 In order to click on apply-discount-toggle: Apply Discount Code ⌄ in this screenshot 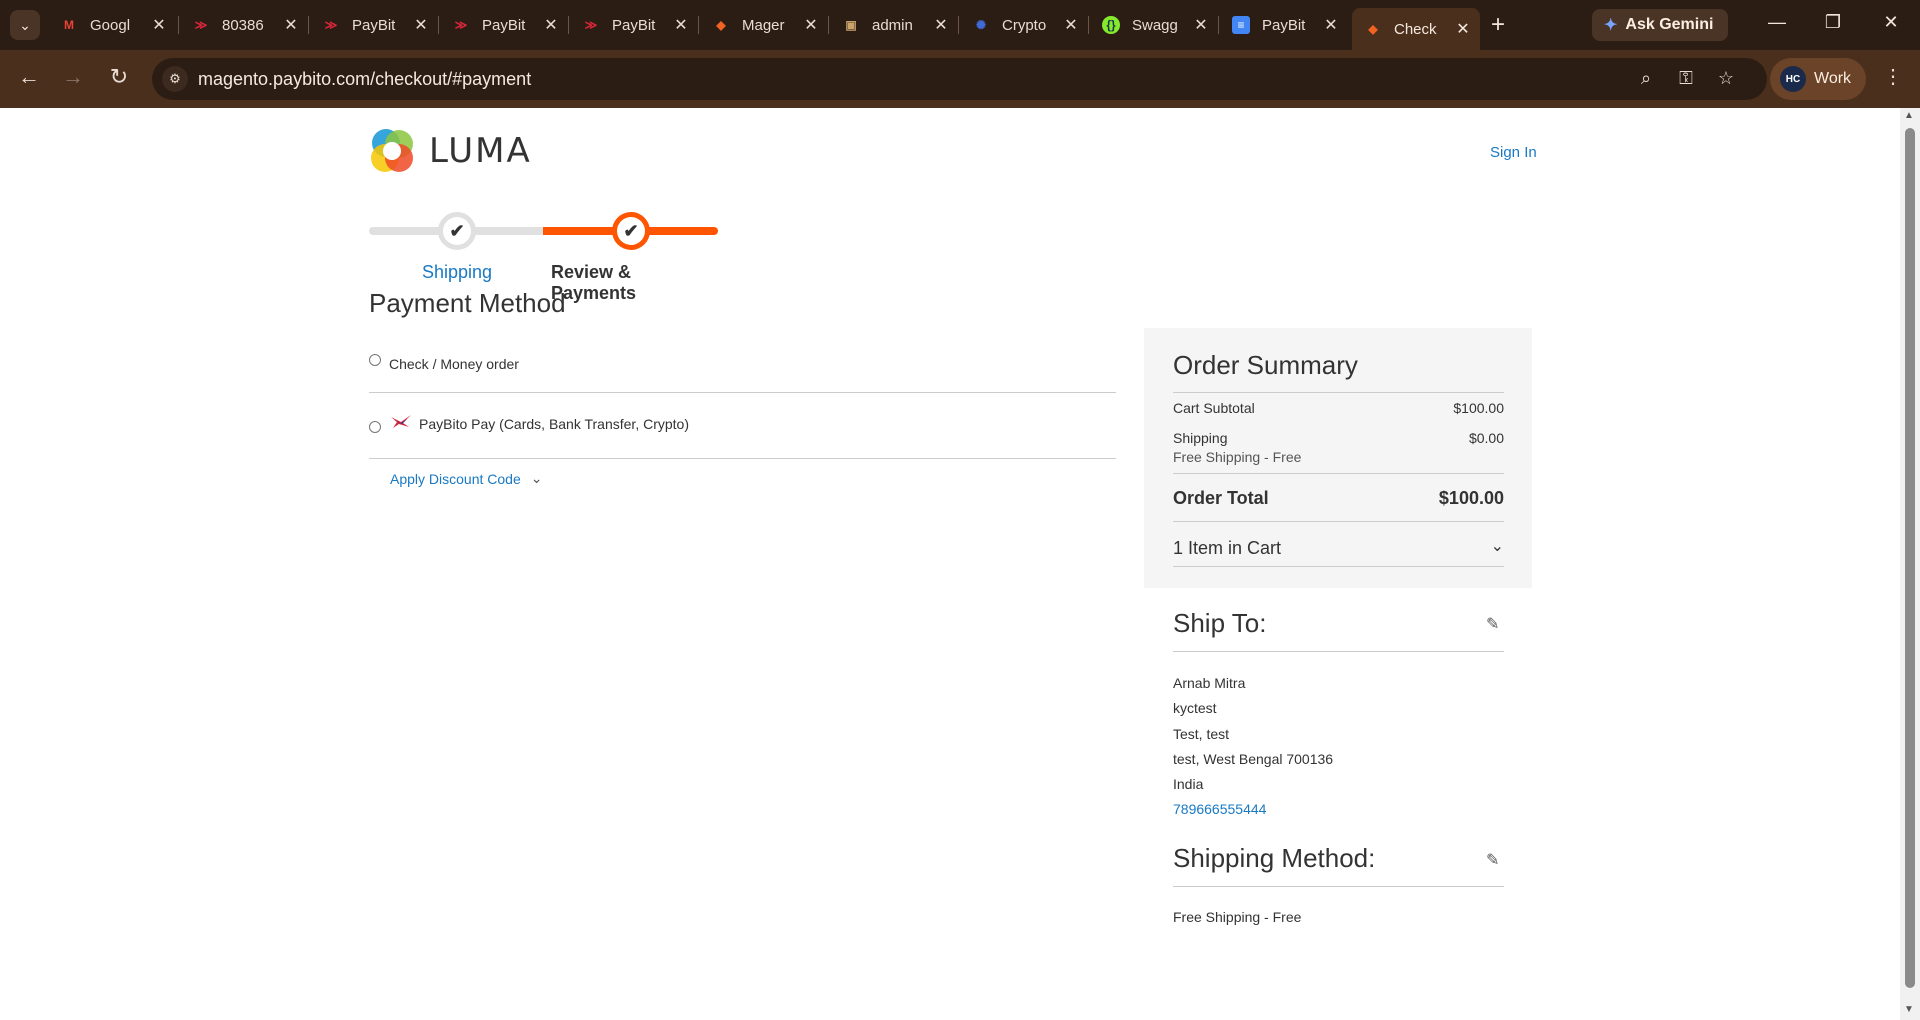, I will do `click(466, 478)`.